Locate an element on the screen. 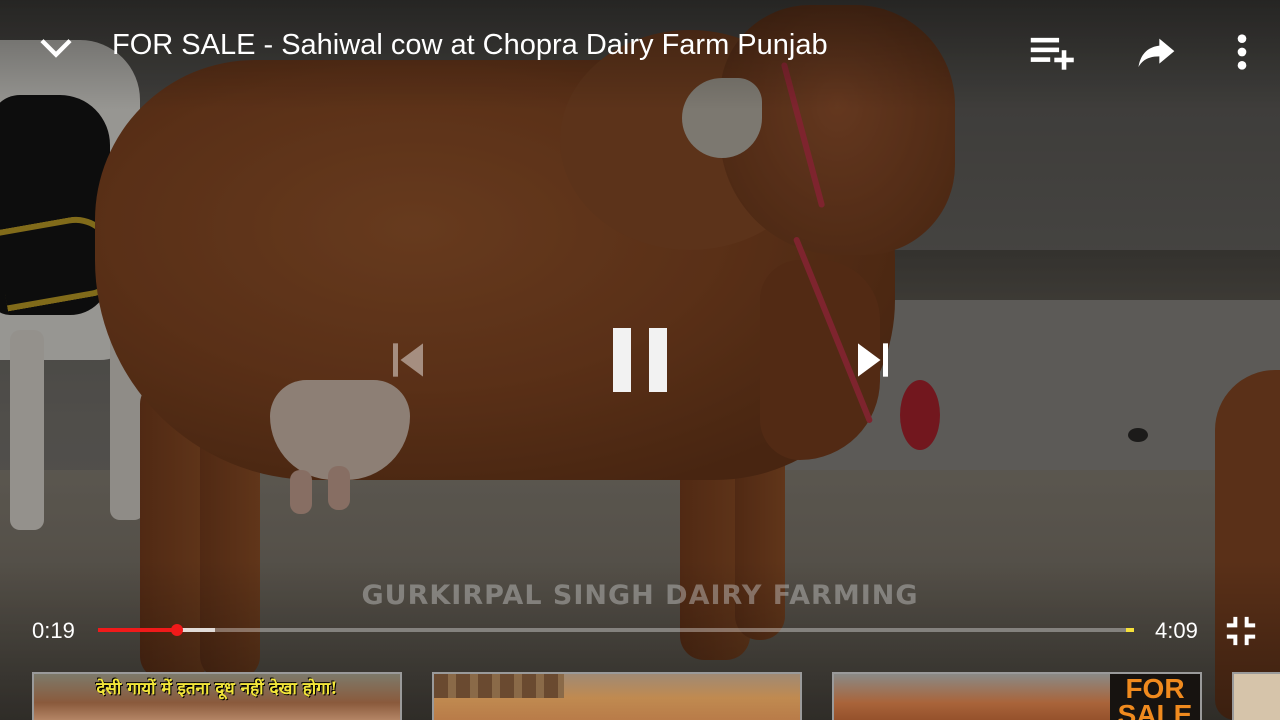 This screenshot has width=1280, height=720. share-arrow-icon is located at coordinates (1156, 52).